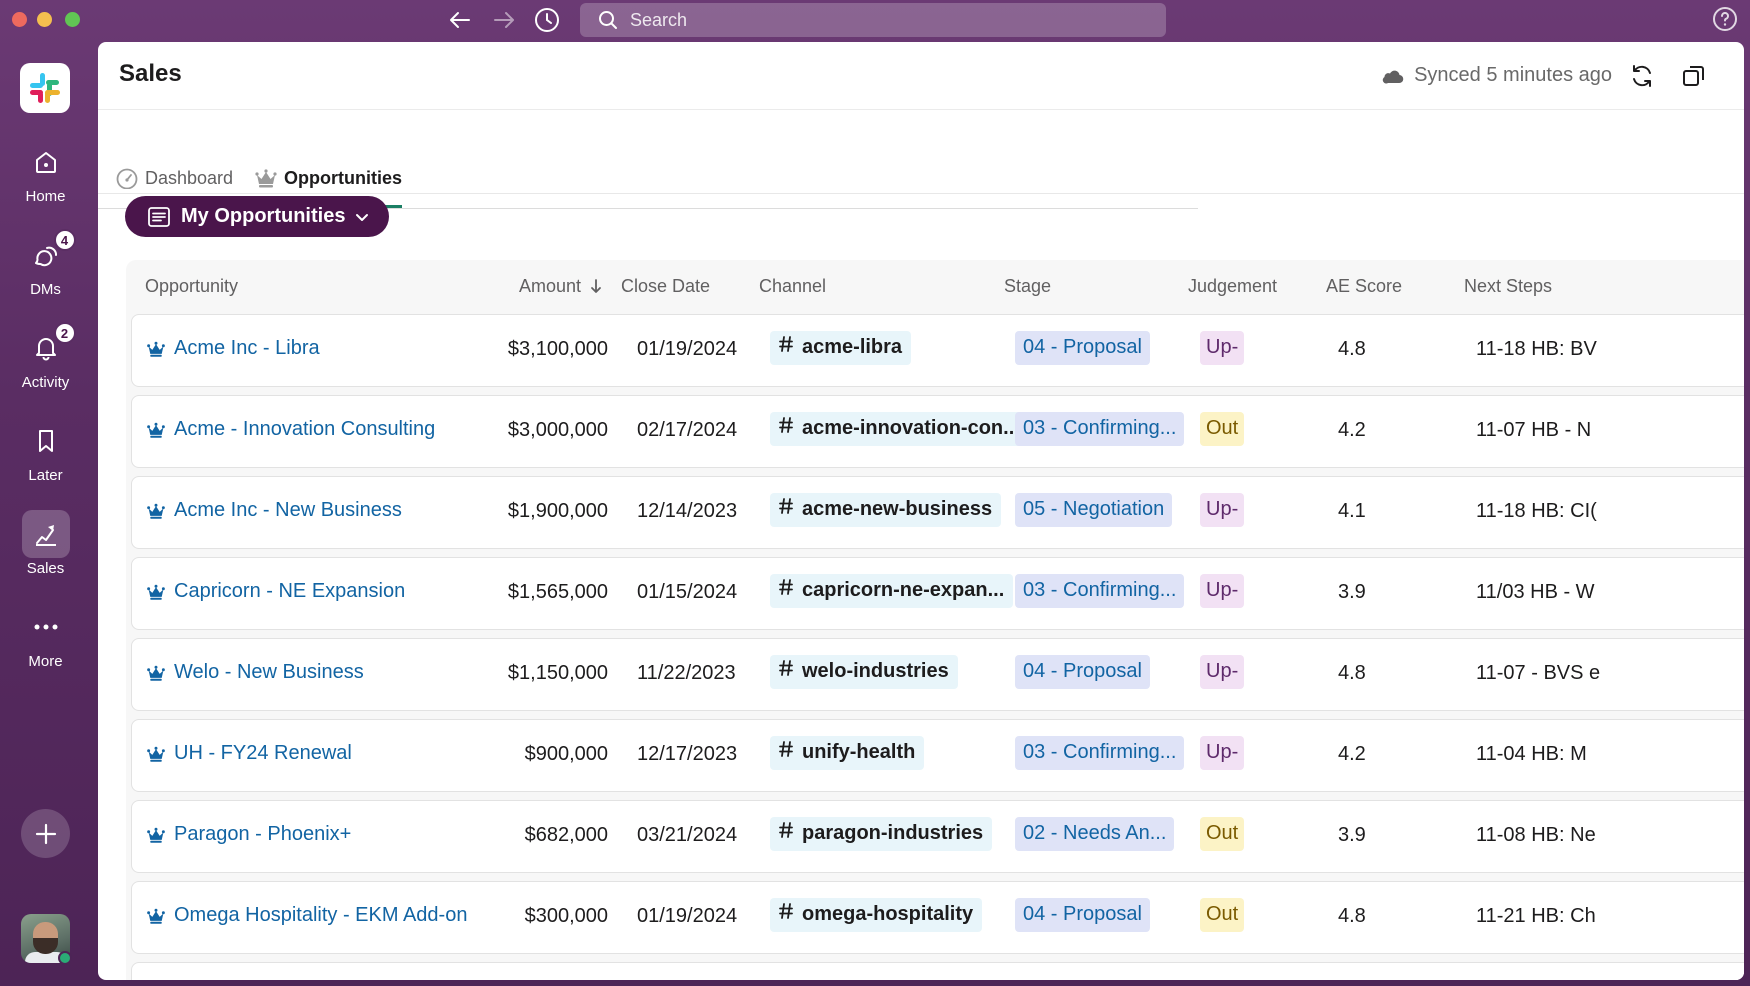 The width and height of the screenshot is (1750, 986). Describe the element at coordinates (1364, 286) in the screenshot. I see `column-header-ae-score: AE Score` at that location.